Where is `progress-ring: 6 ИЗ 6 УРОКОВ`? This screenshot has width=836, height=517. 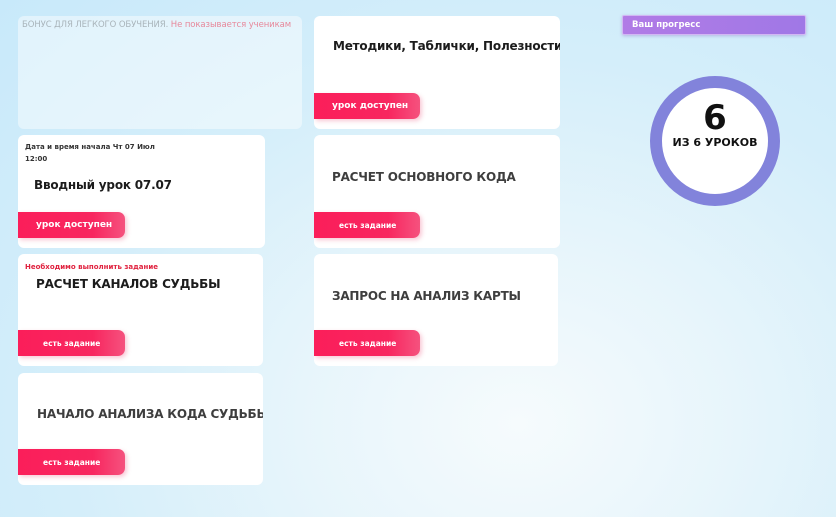
progress-ring: 6 ИЗ 6 УРОКОВ is located at coordinates (715, 141).